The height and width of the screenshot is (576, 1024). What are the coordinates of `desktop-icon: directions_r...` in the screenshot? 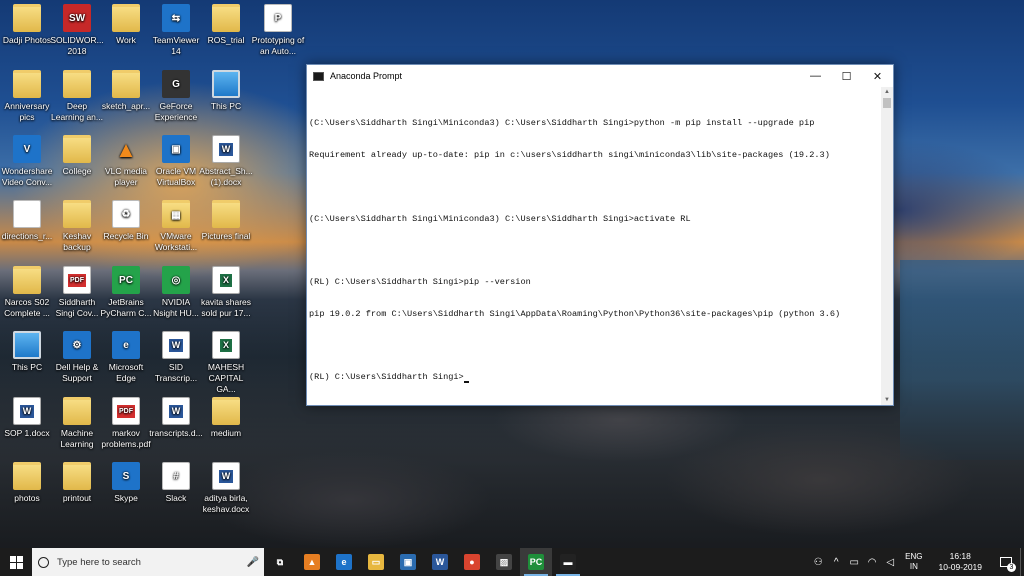 It's located at (27, 221).